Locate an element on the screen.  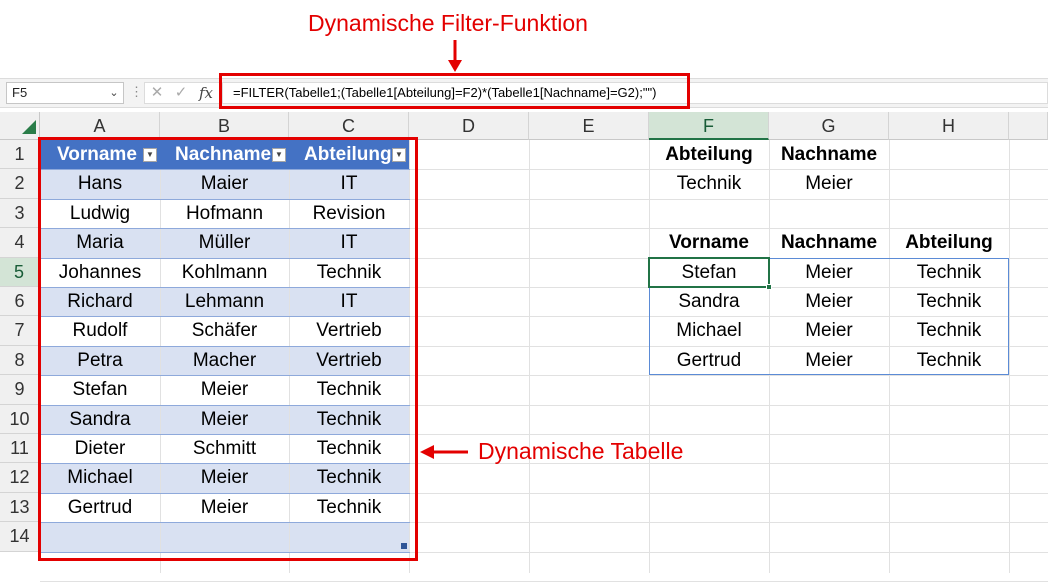
column-header-c: C is located at coordinates (349, 126).